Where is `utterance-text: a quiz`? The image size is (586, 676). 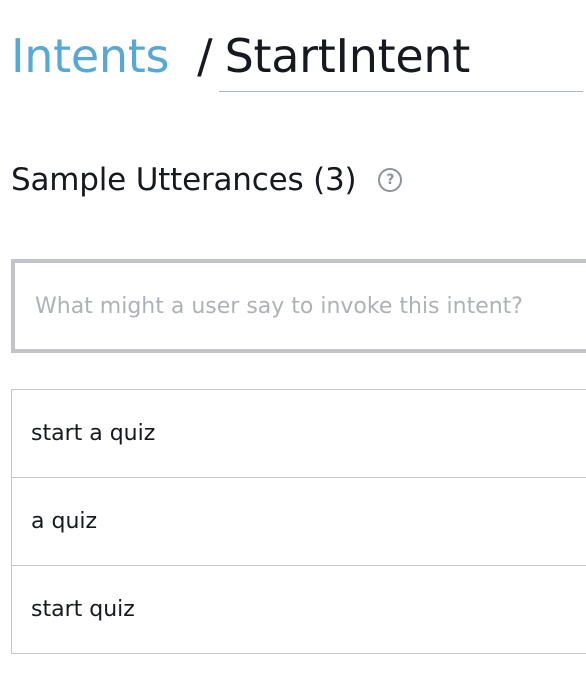
utterance-text: a quiz is located at coordinates (64, 521).